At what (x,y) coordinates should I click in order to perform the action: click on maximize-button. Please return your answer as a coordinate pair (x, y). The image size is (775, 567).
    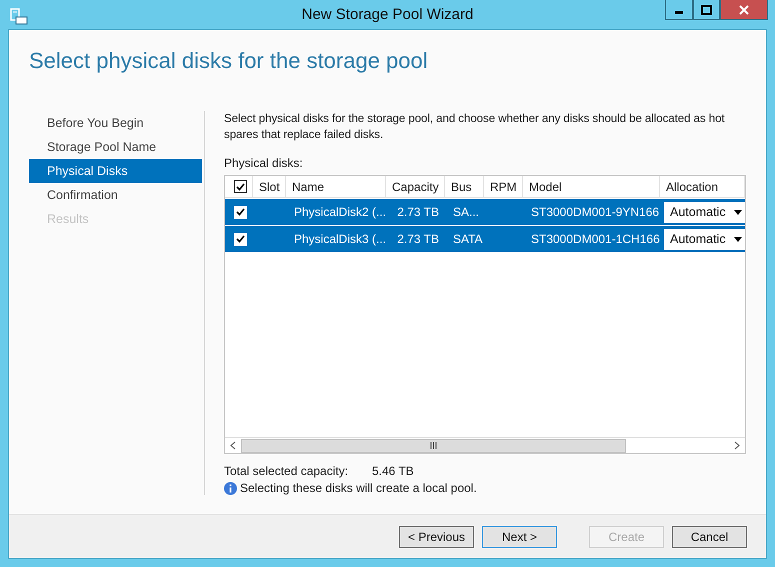
    Looking at the image, I should click on (706, 10).